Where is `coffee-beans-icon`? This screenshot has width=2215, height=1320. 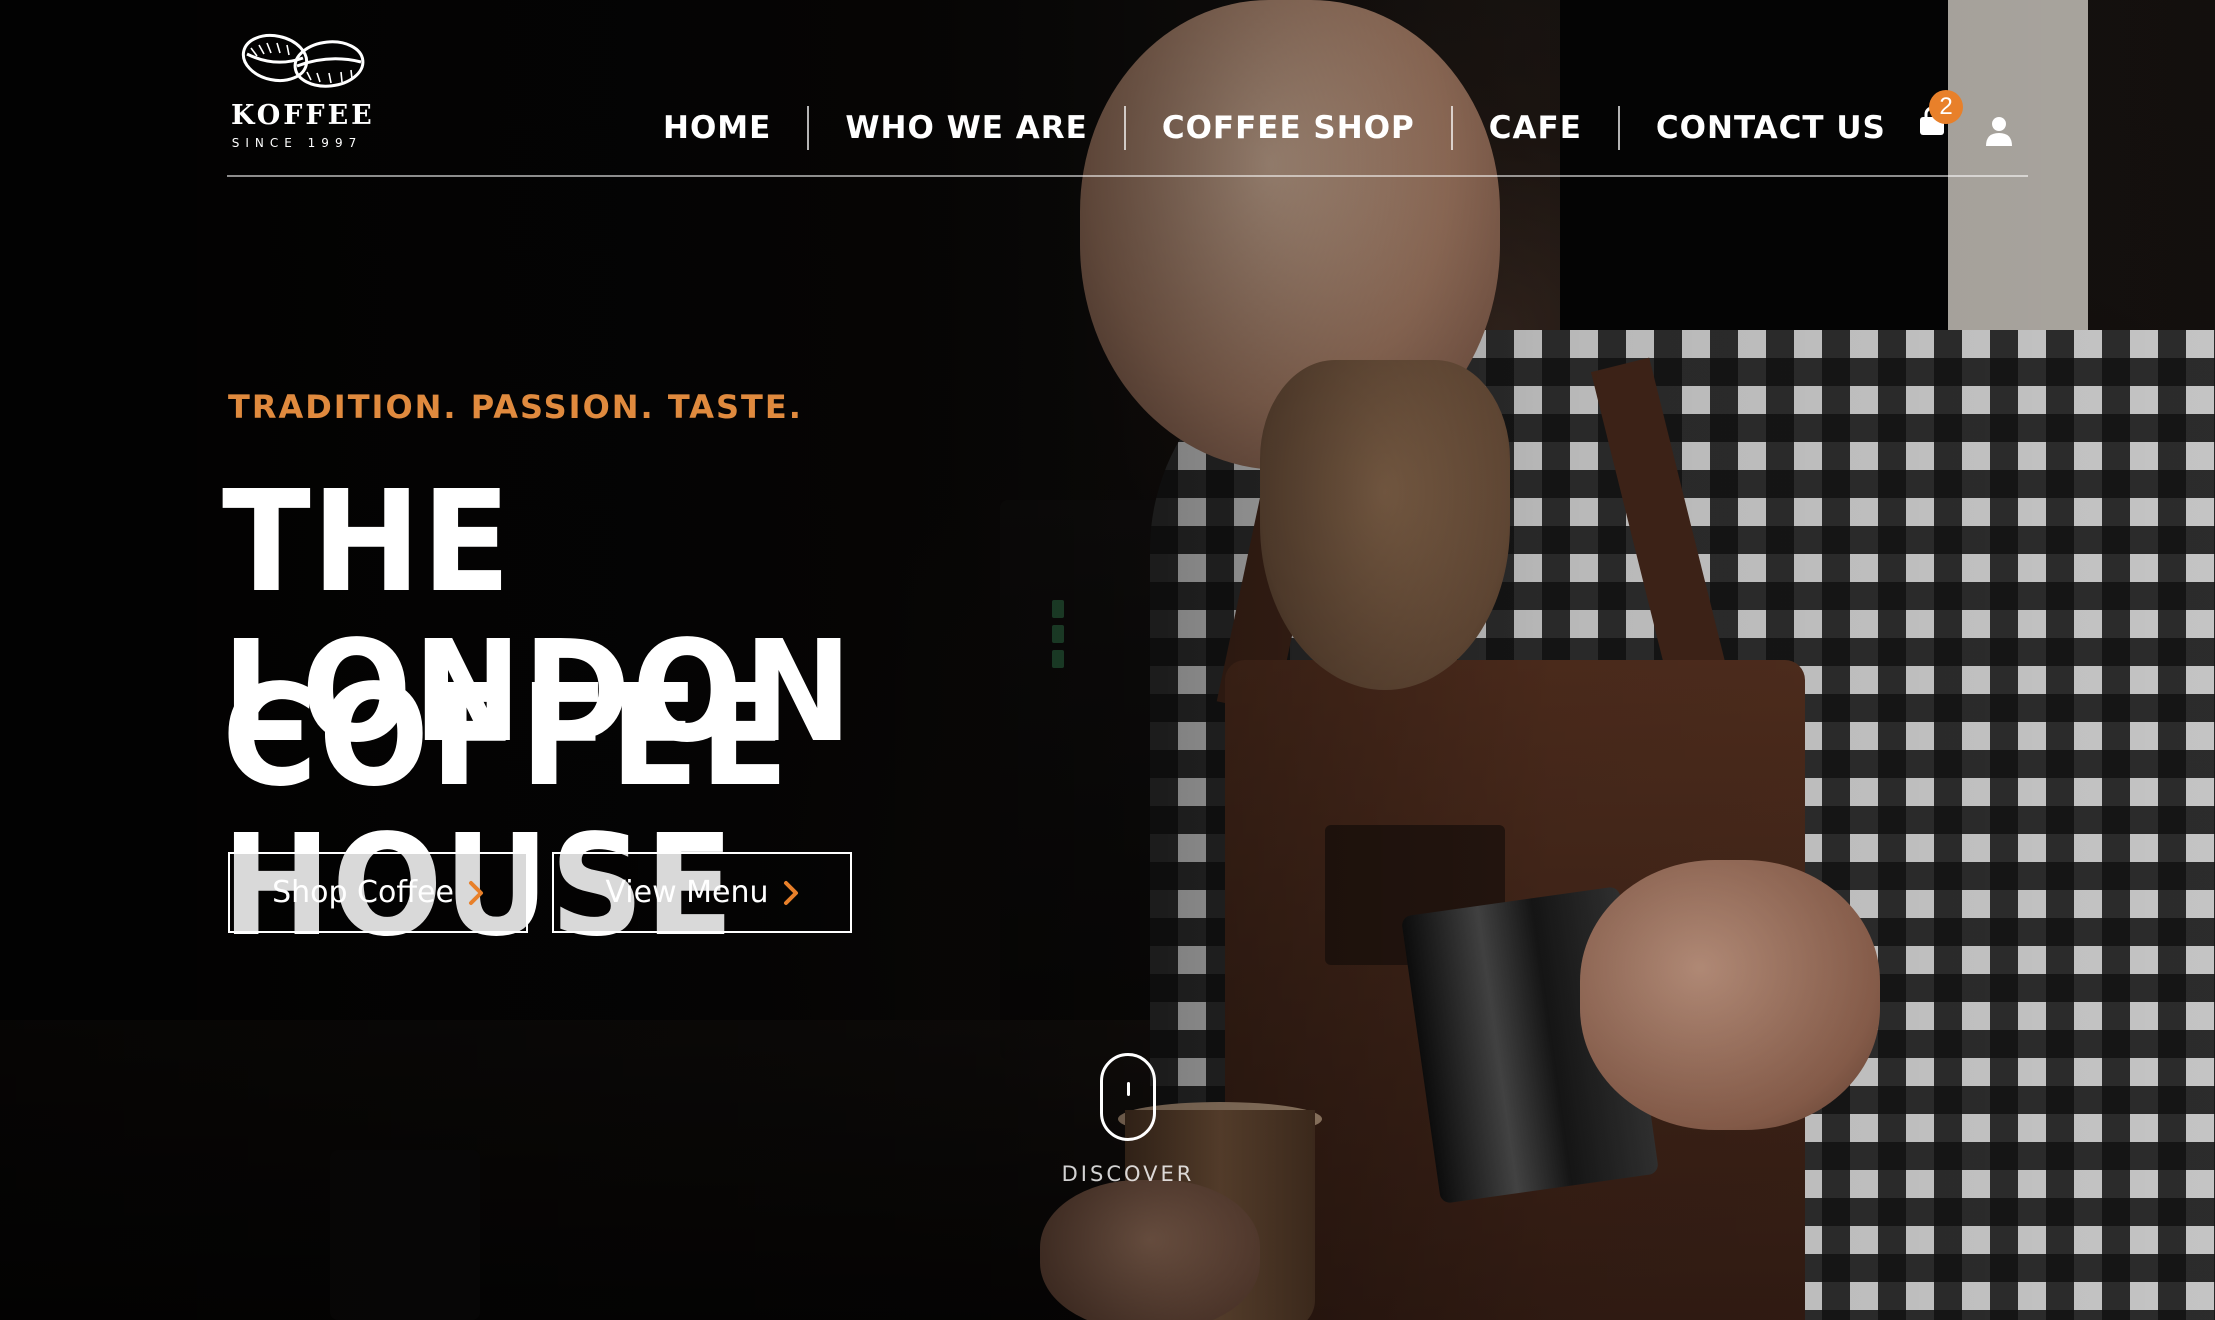
coffee-beans-icon is located at coordinates (303, 60).